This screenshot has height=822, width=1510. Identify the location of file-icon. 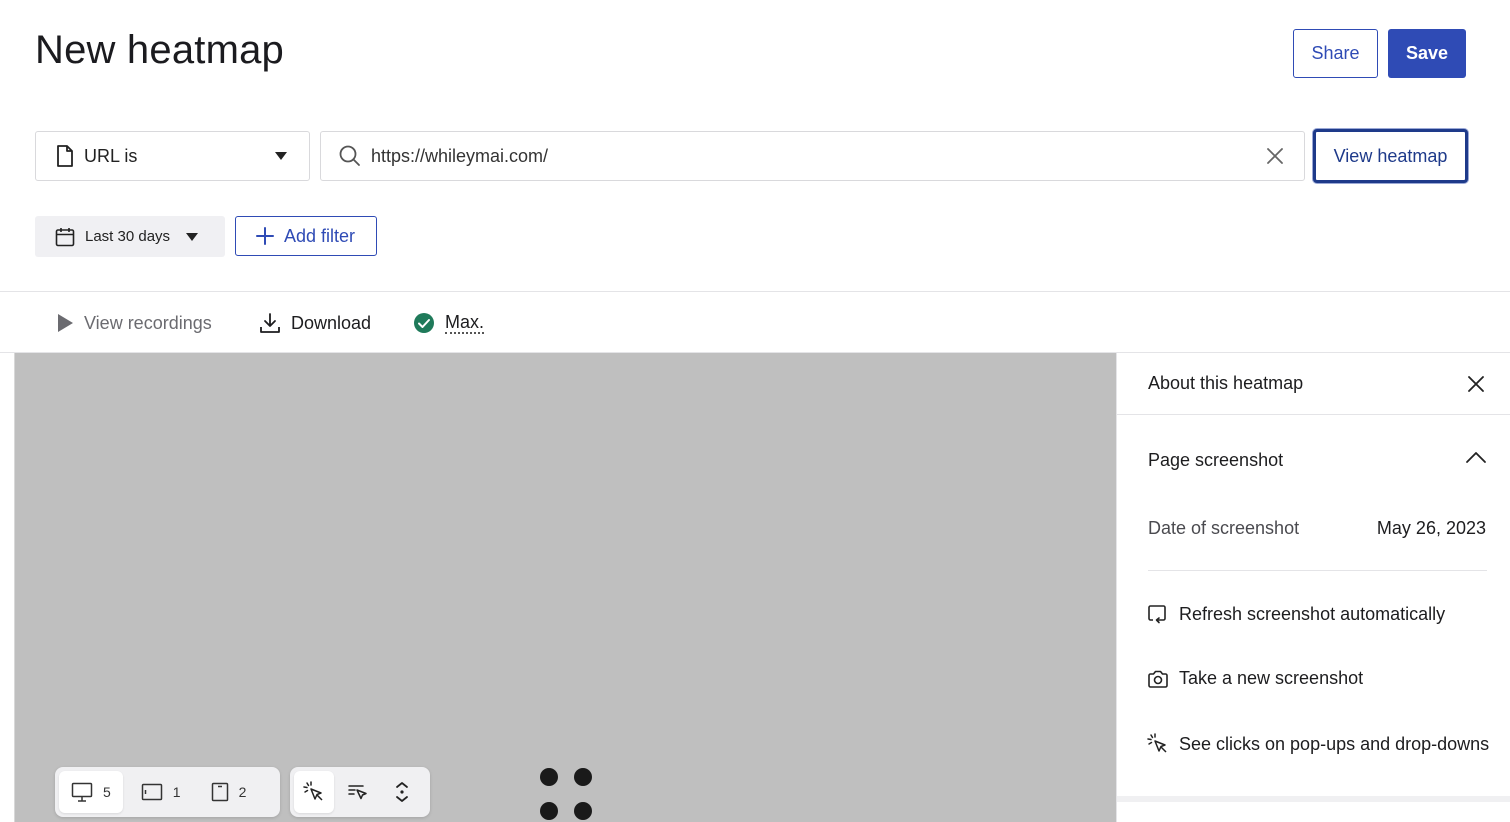
(65, 156).